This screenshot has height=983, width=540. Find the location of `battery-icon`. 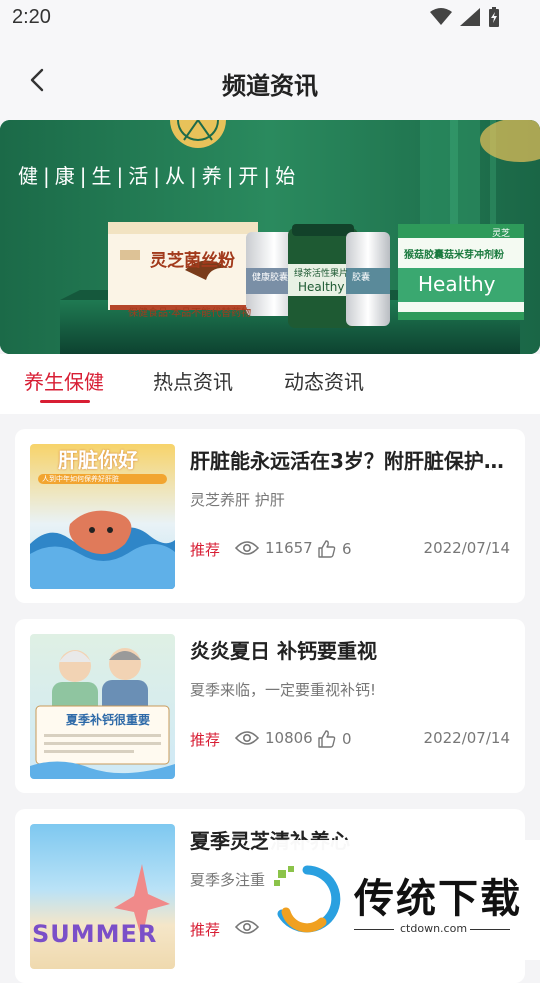

battery-icon is located at coordinates (494, 17).